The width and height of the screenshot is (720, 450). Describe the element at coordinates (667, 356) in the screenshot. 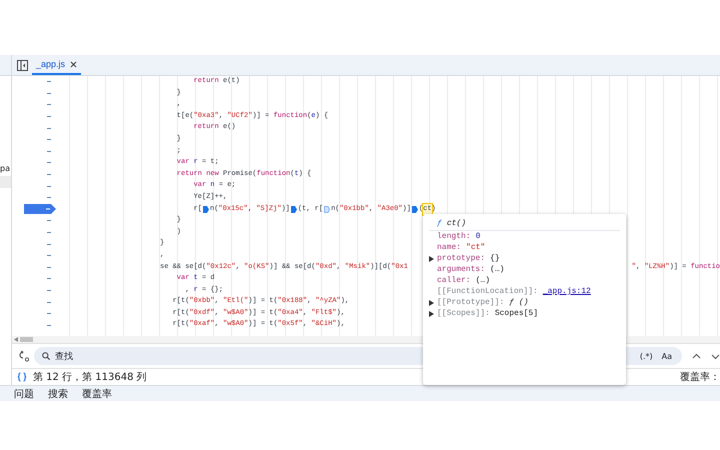

I see `search-option-button: Aa` at that location.